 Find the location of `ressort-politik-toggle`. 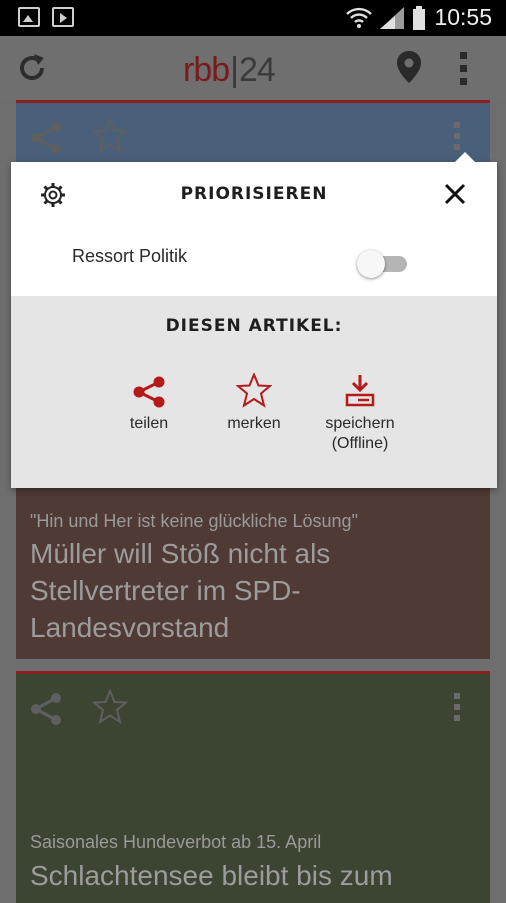

ressort-politik-toggle is located at coordinates (383, 264).